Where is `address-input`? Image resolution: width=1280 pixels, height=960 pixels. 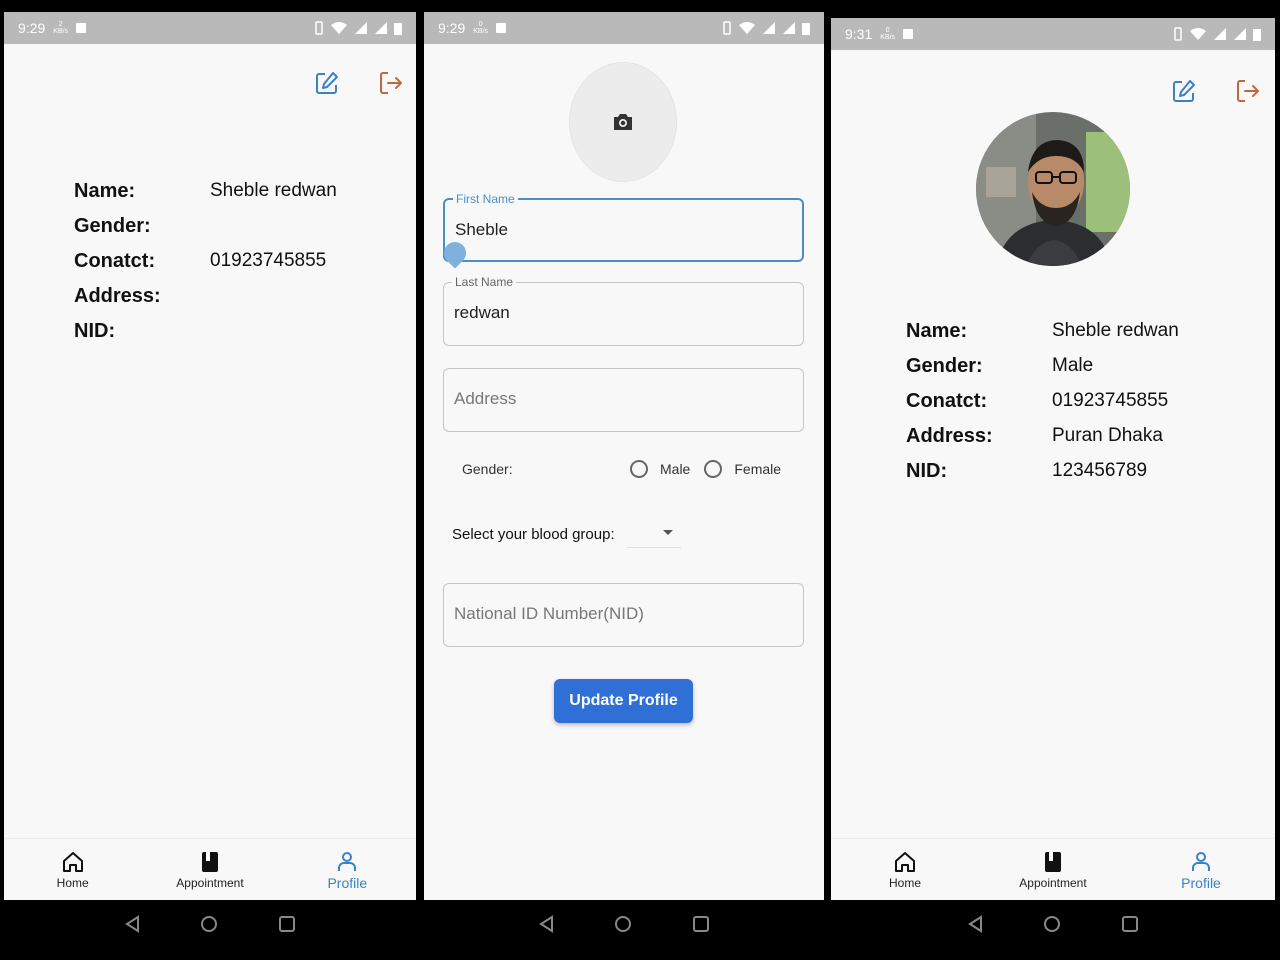
address-input is located at coordinates (619, 399).